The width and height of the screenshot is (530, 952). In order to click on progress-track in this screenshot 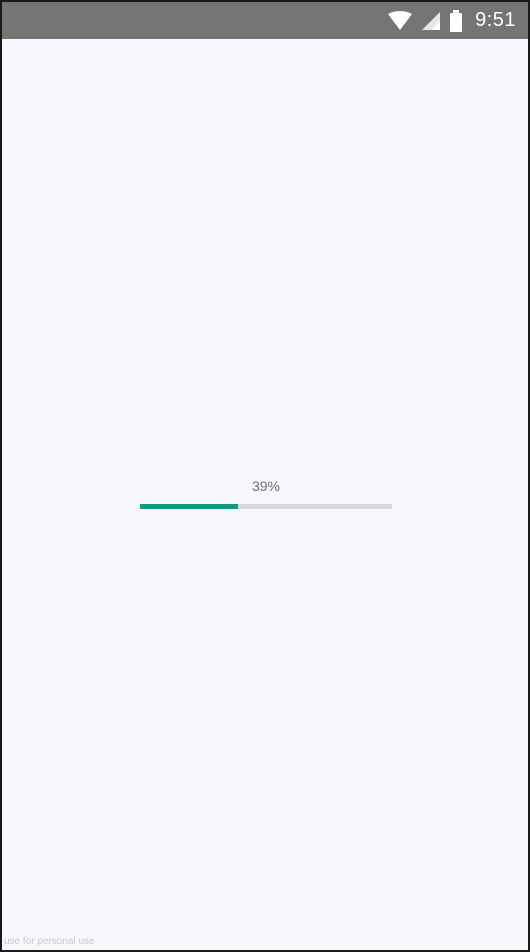, I will do `click(266, 506)`.